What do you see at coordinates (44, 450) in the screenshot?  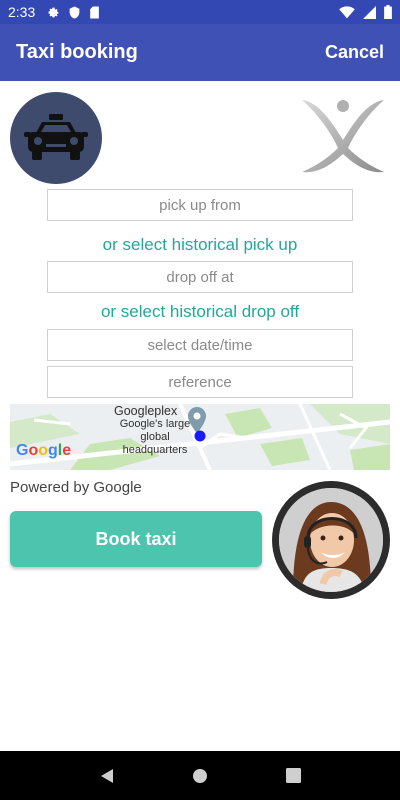 I see `google-logo: Google` at bounding box center [44, 450].